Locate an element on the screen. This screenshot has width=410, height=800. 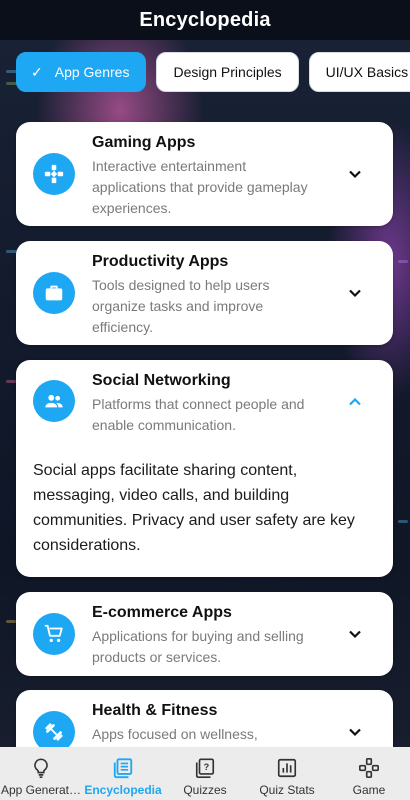
nav-item-encyclopedia: Encyclopedia is located at coordinates (123, 773).